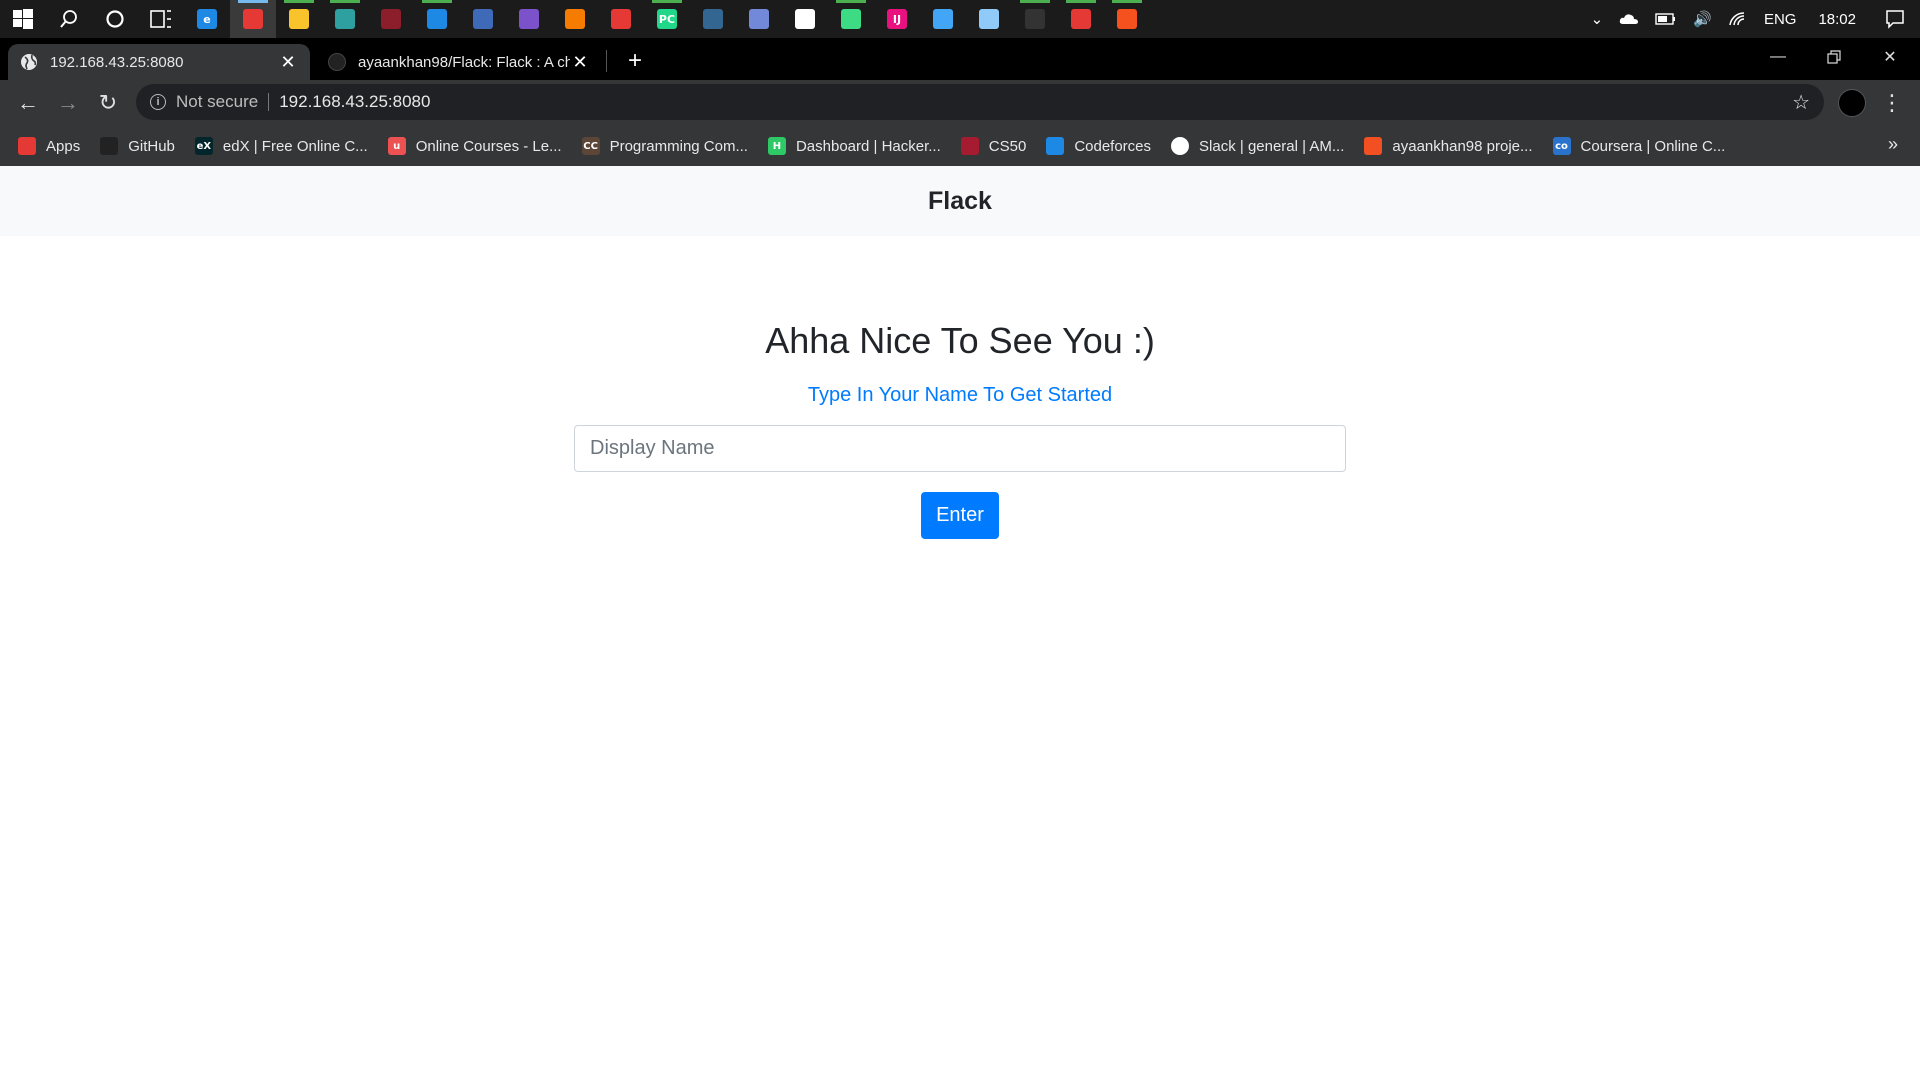  I want to click on powershell-icon, so click(483, 19).